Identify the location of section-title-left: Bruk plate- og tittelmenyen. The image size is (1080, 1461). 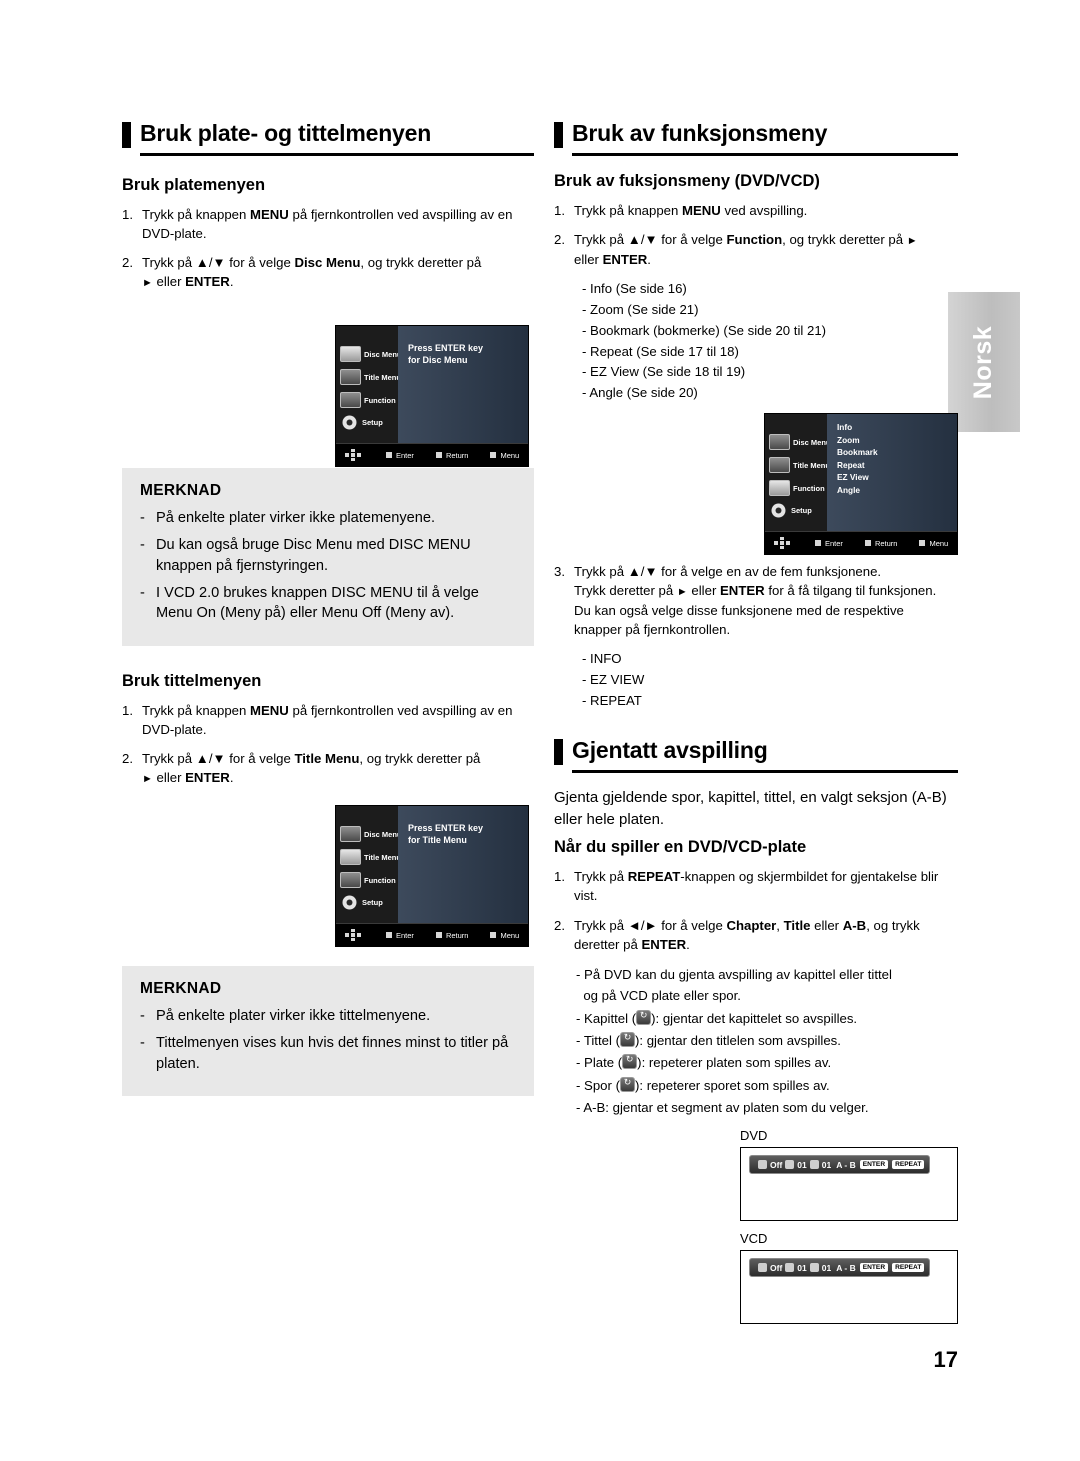
(286, 133).